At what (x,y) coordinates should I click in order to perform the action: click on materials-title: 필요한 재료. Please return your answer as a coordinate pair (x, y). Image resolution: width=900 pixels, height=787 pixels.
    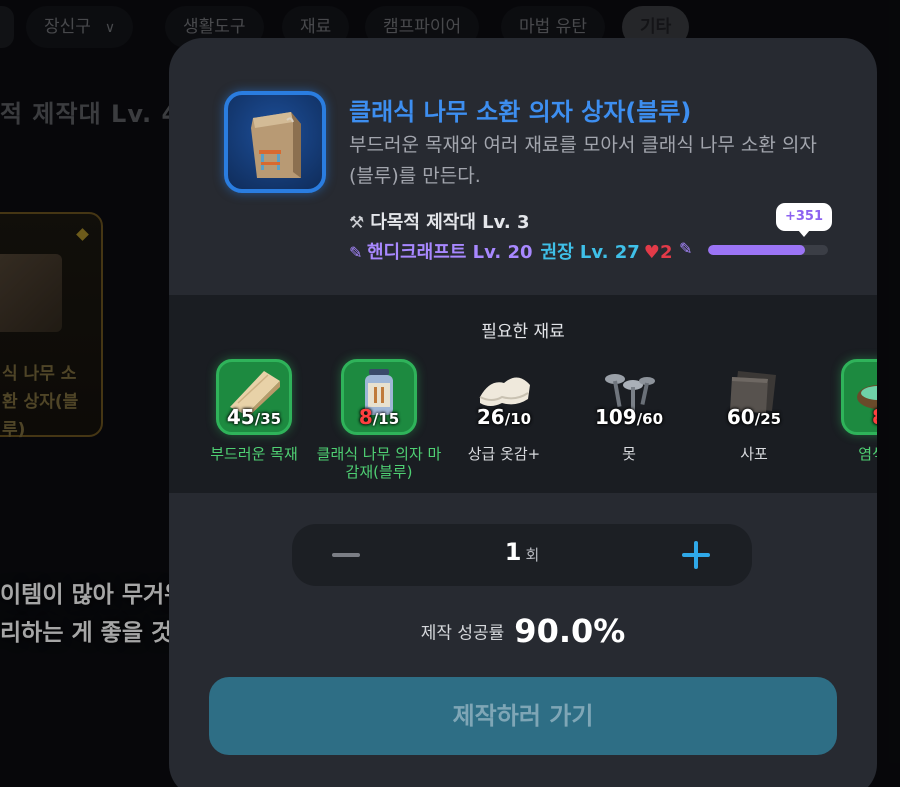
    Looking at the image, I should click on (523, 332).